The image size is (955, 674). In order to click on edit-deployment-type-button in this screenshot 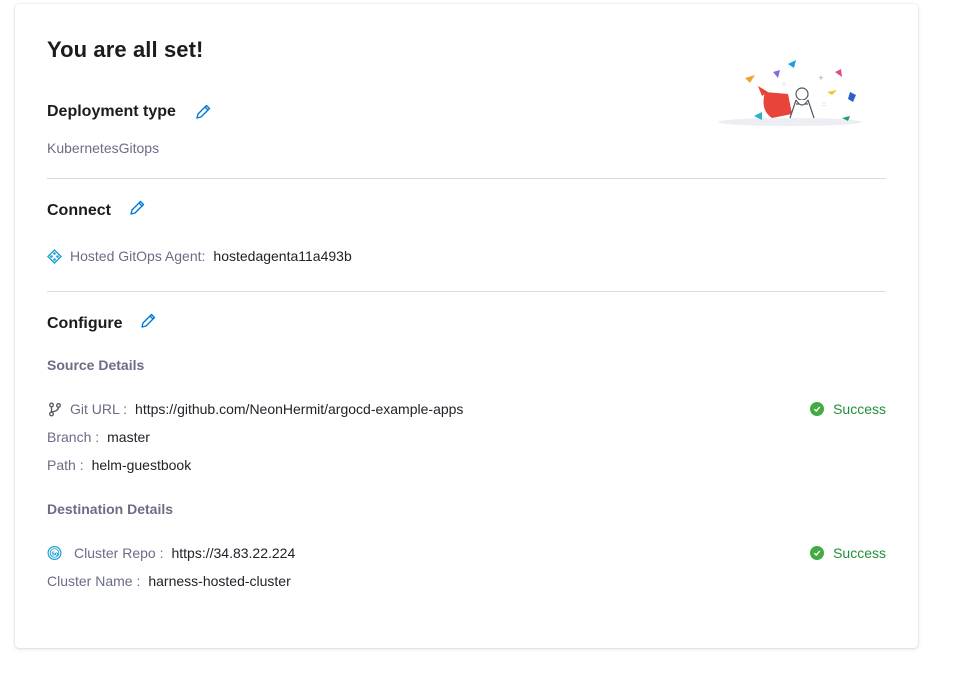, I will do `click(203, 112)`.